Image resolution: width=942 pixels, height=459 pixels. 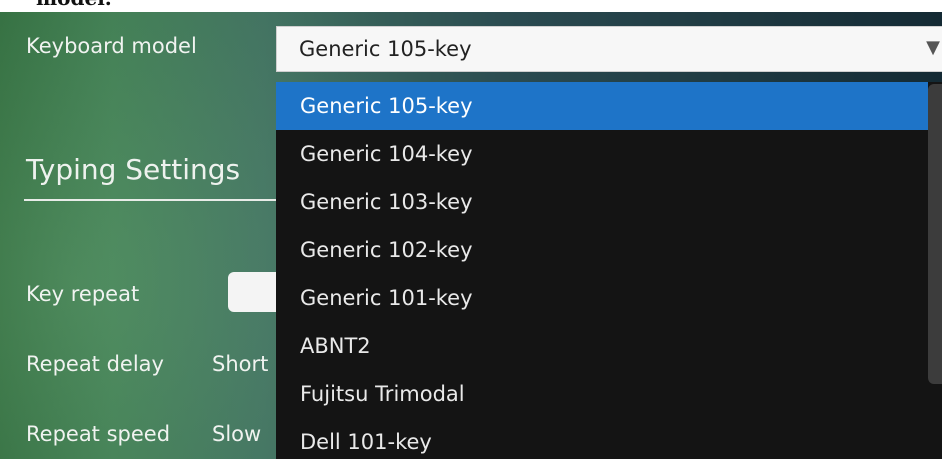 I want to click on dropdown-option: Generic 103-key, so click(x=602, y=202).